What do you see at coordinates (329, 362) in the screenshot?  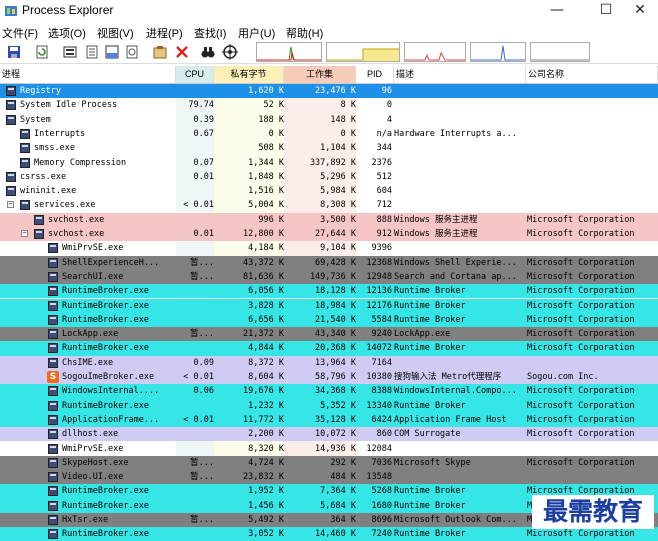 I see `process-row: ChsIME.exe 0.09 8,372 K 13,964 K 7164` at bounding box center [329, 362].